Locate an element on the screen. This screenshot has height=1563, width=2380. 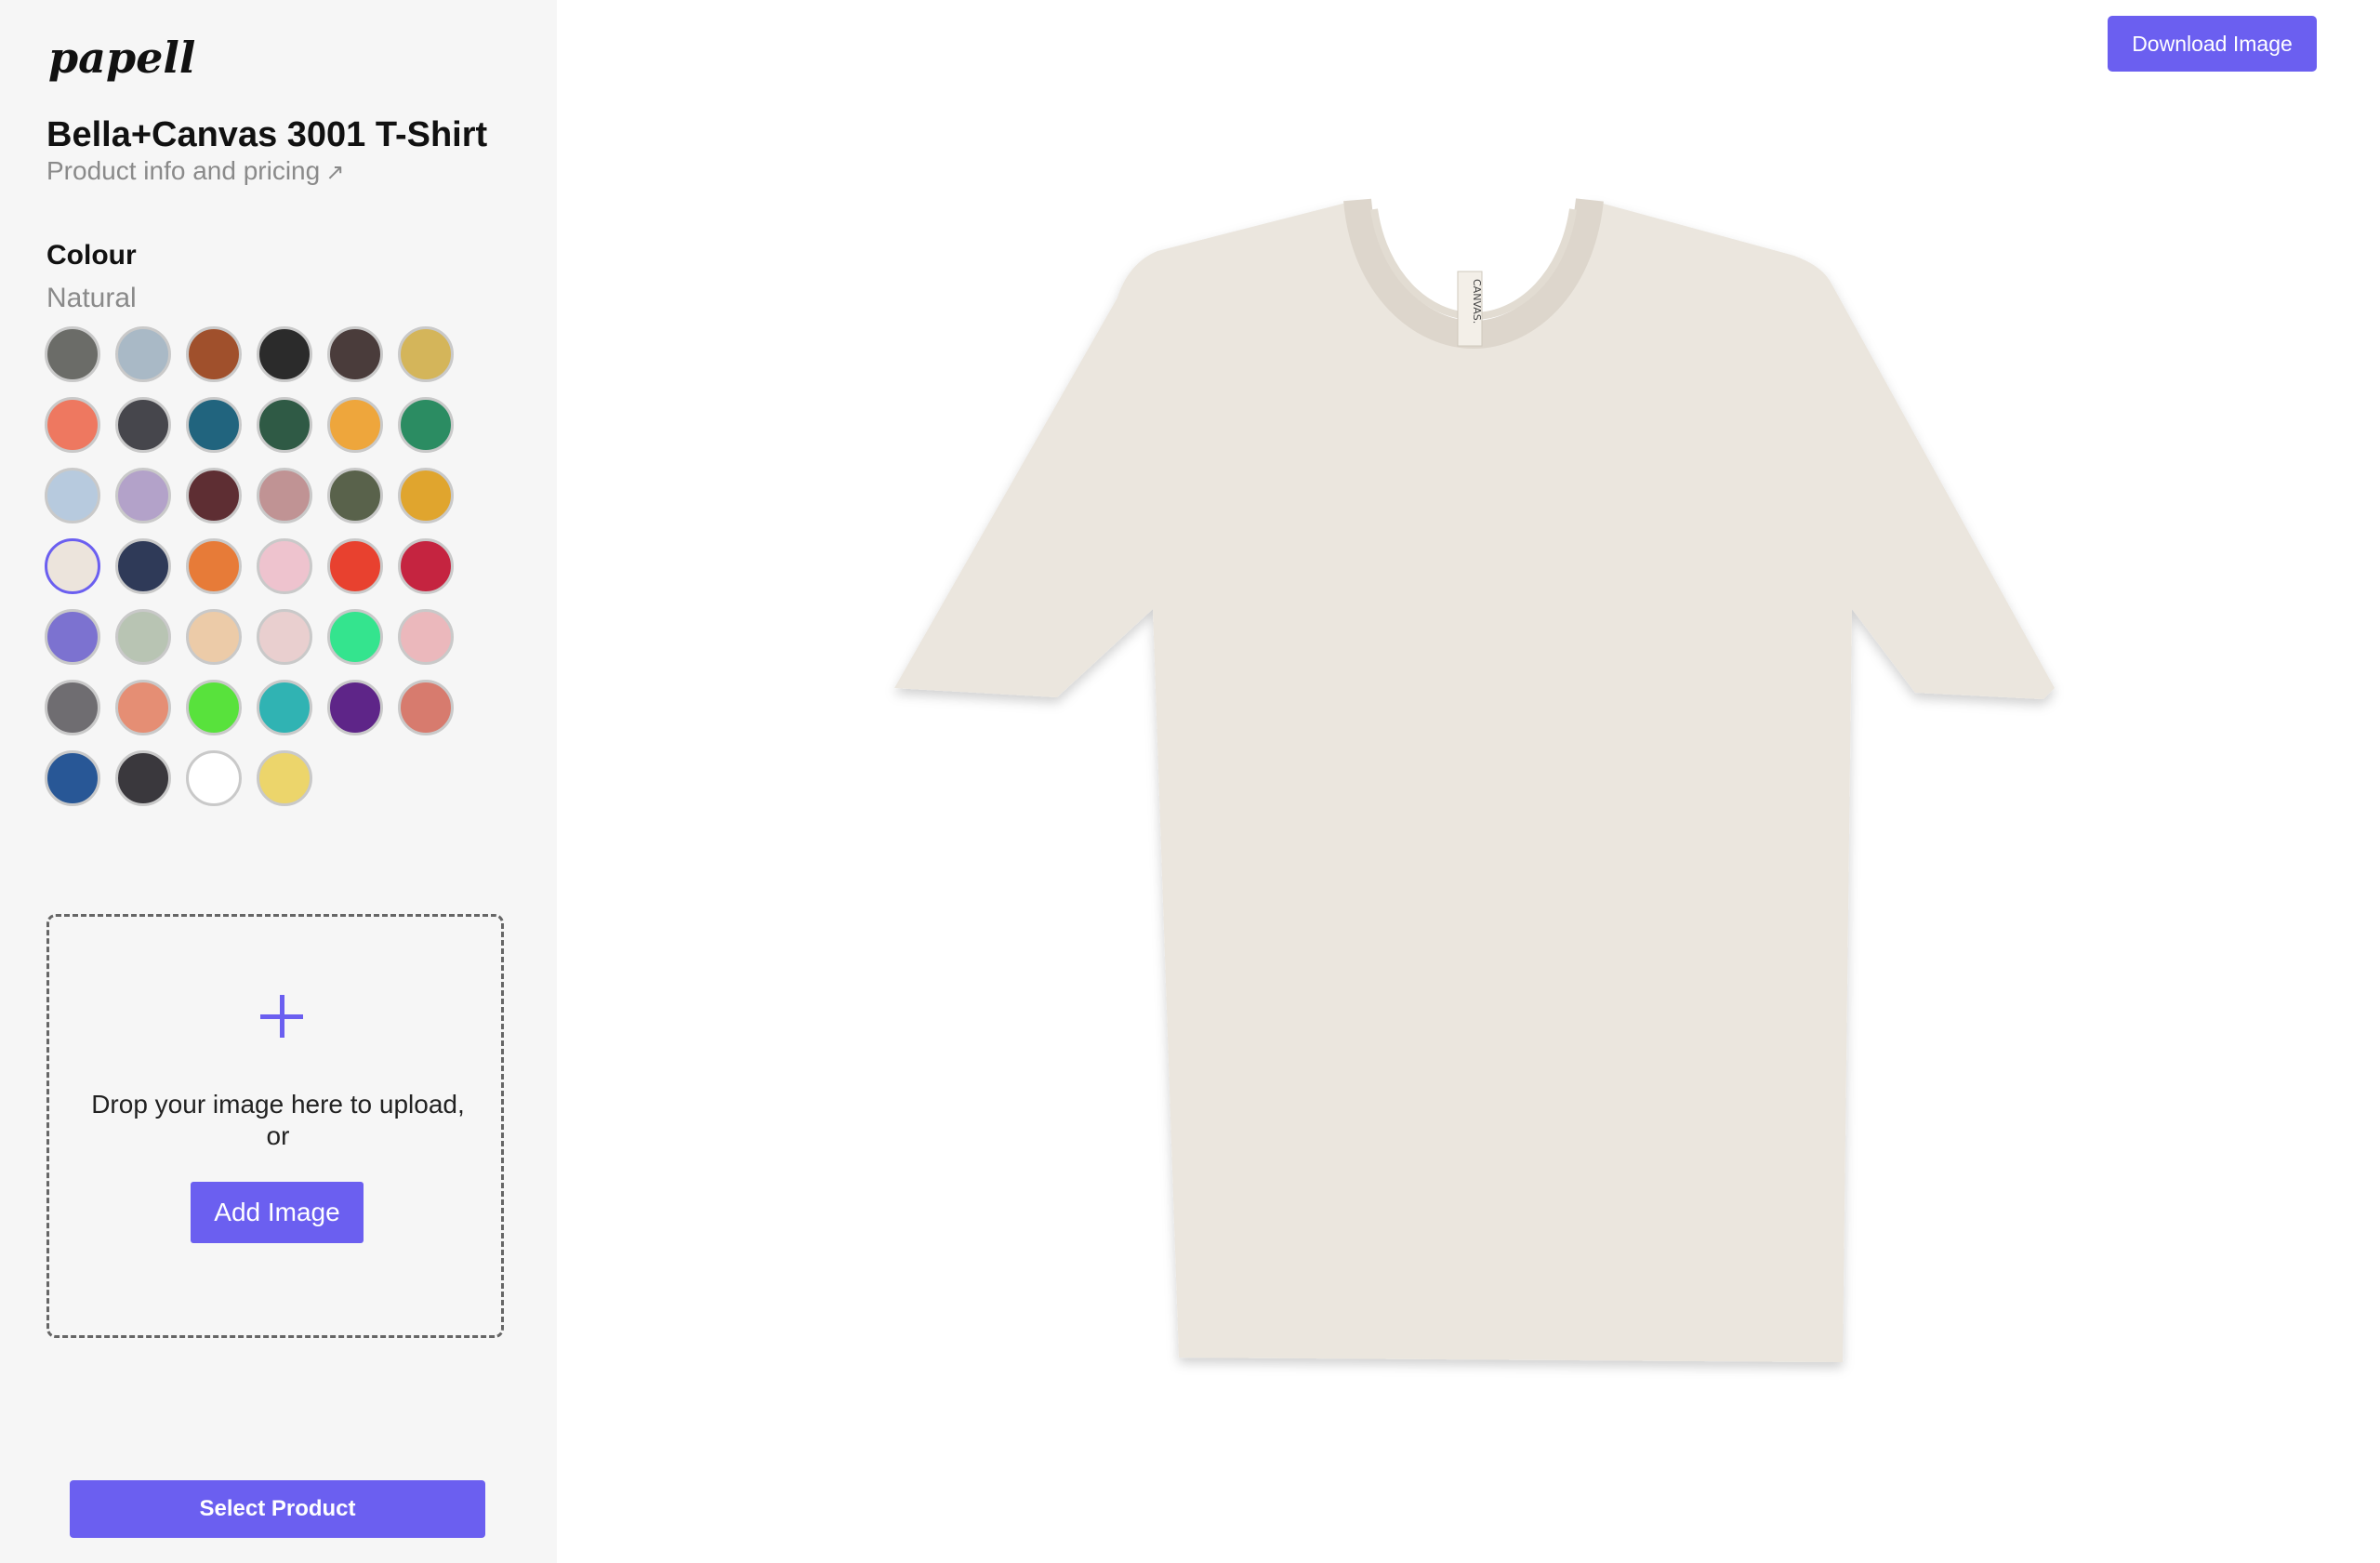
product-info-link: Product info and pricing ↗ is located at coordinates (195, 171).